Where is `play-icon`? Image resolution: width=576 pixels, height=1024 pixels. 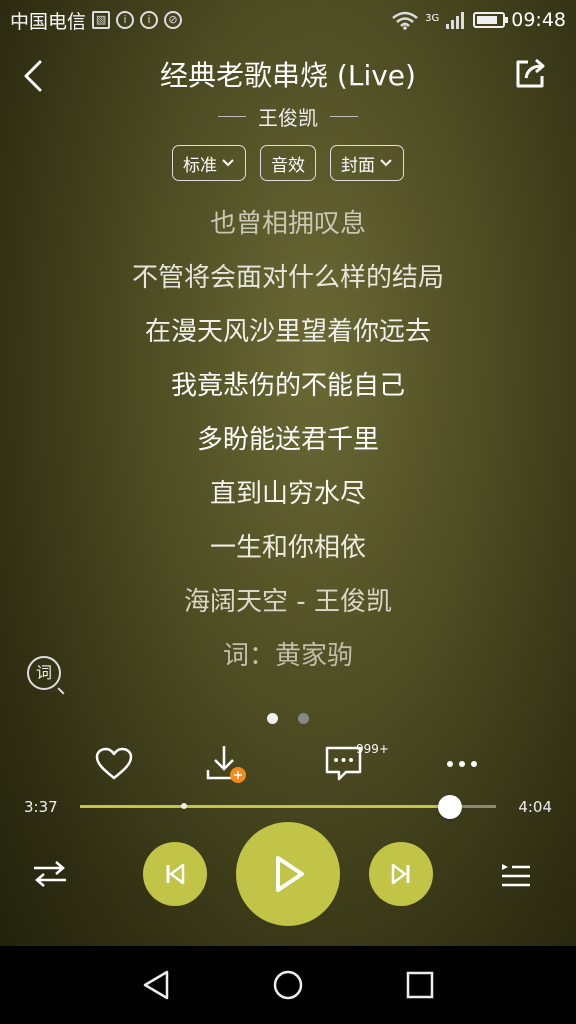 play-icon is located at coordinates (290, 874).